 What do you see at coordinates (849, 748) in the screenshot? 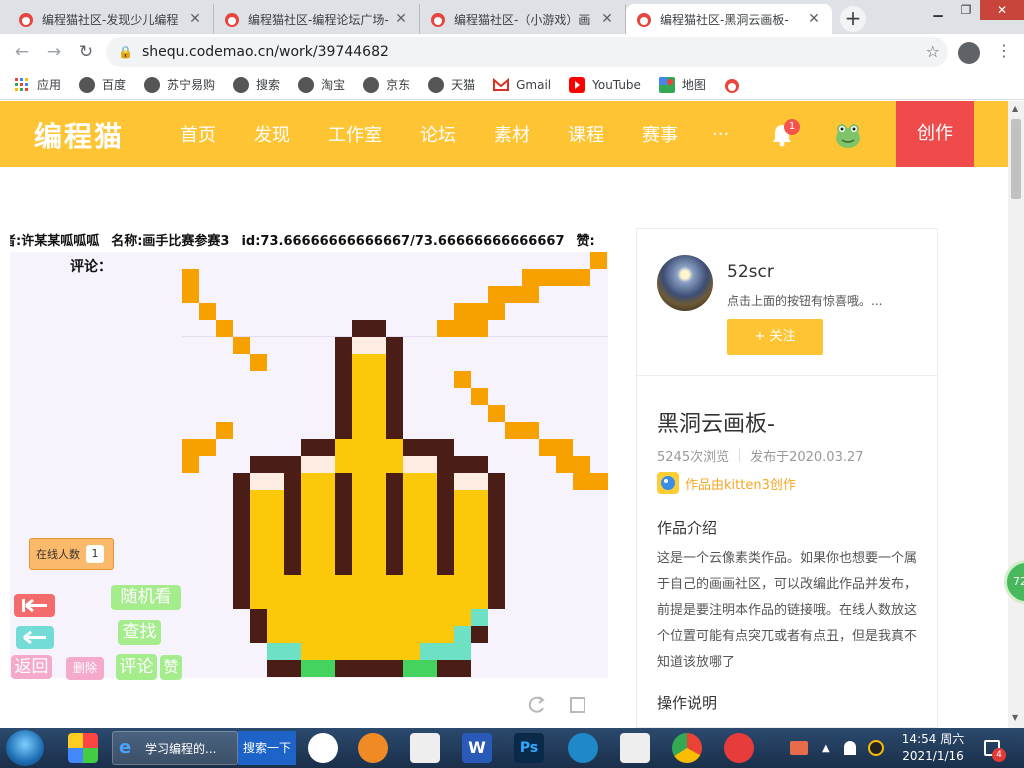
I see `tray-bell-icon` at bounding box center [849, 748].